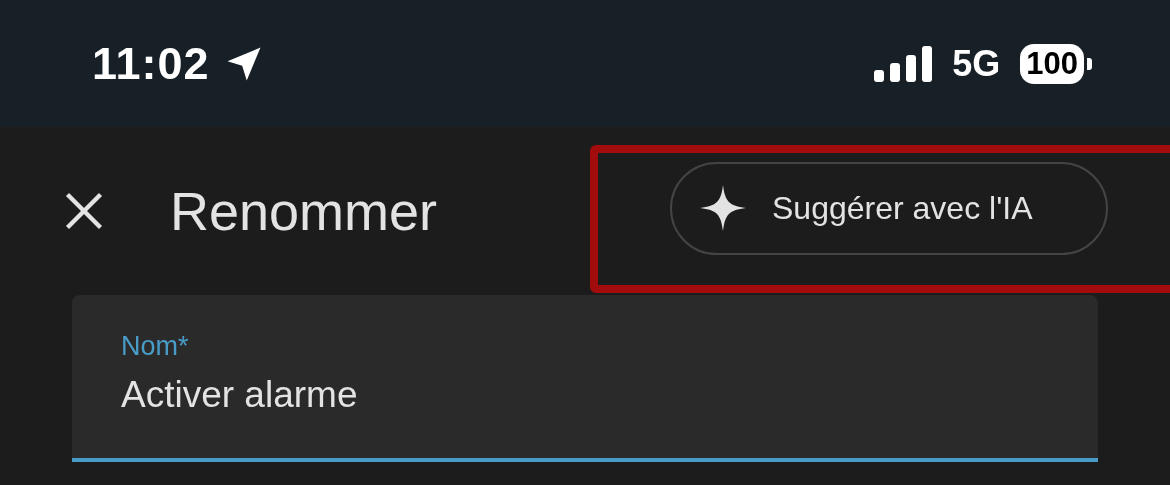  Describe the element at coordinates (155, 346) in the screenshot. I see `field-label: Nom*` at that location.